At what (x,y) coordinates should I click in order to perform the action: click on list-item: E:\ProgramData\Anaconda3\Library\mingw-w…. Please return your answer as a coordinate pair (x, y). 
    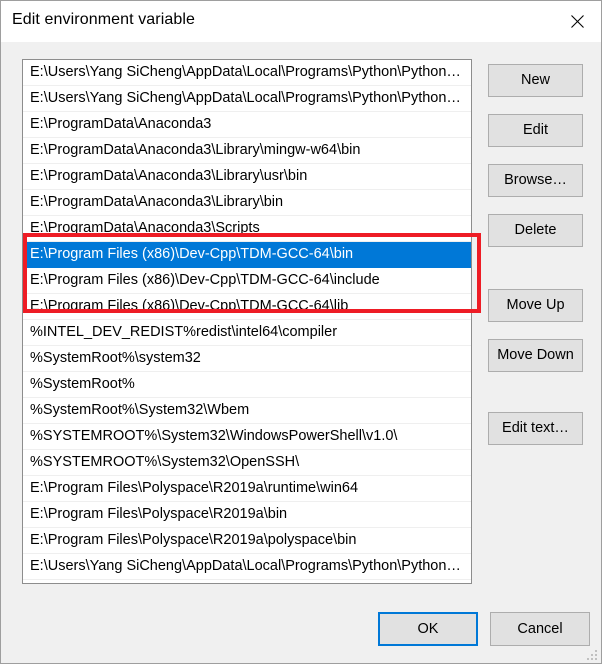
    Looking at the image, I should click on (247, 151).